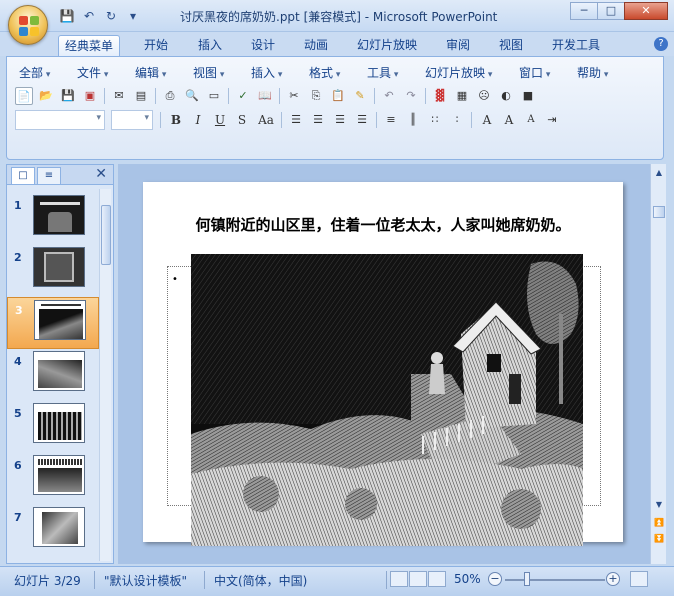 The width and height of the screenshot is (674, 596). I want to click on email-icon: ✉, so click(119, 96).